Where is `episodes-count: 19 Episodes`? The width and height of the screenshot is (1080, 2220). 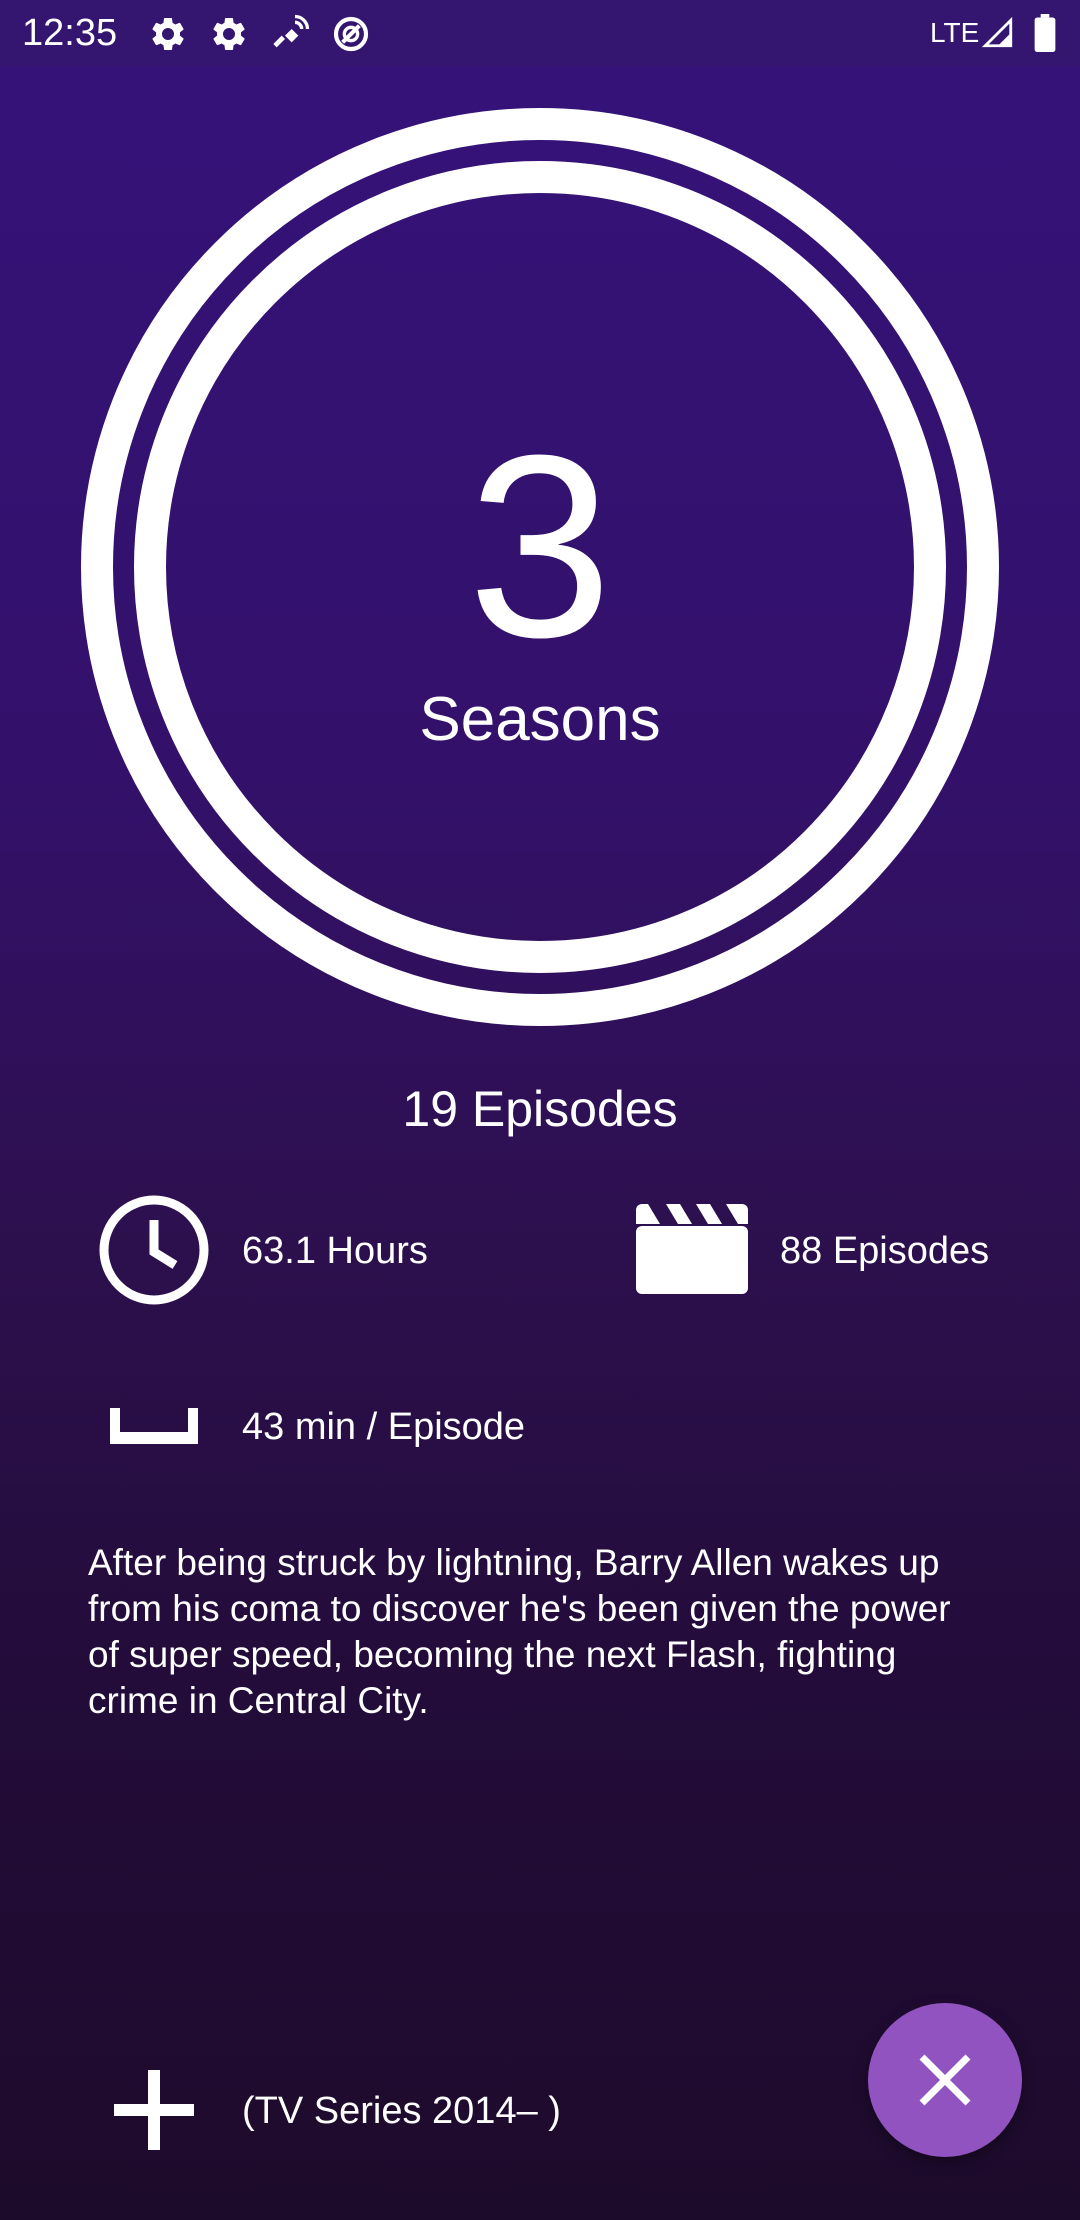 episodes-count: 19 Episodes is located at coordinates (540, 1109).